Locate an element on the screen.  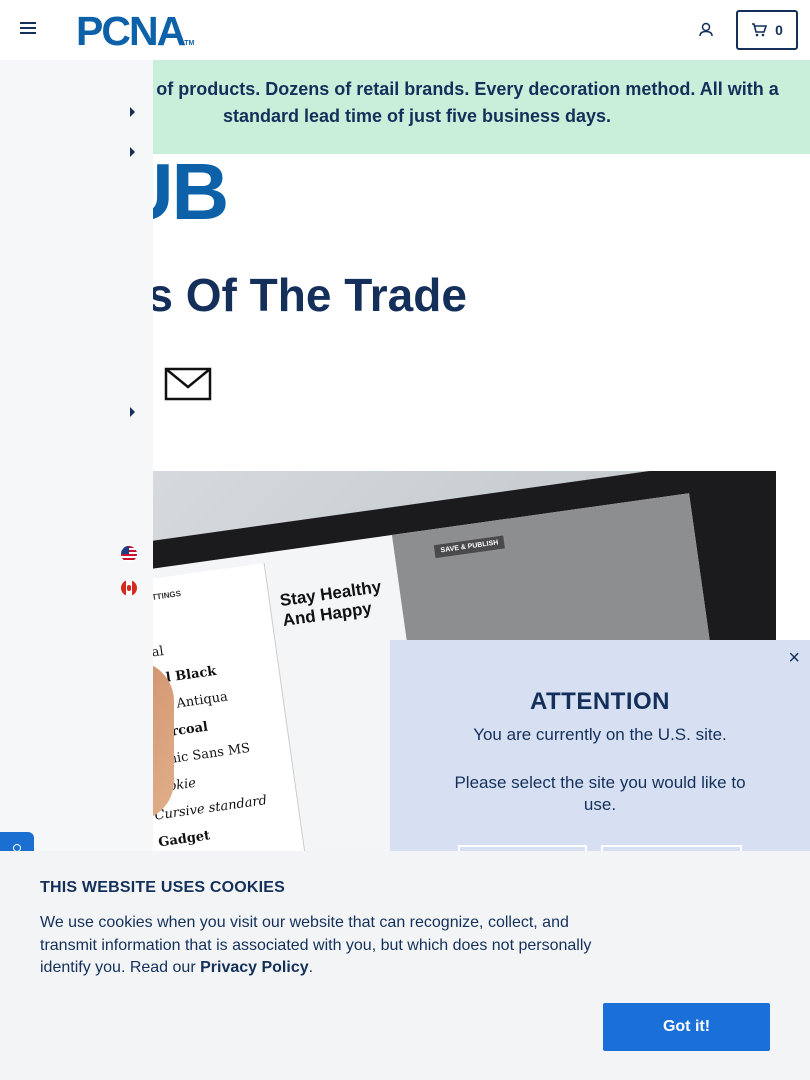
logo-text: PCNA is located at coordinates (131, 31).